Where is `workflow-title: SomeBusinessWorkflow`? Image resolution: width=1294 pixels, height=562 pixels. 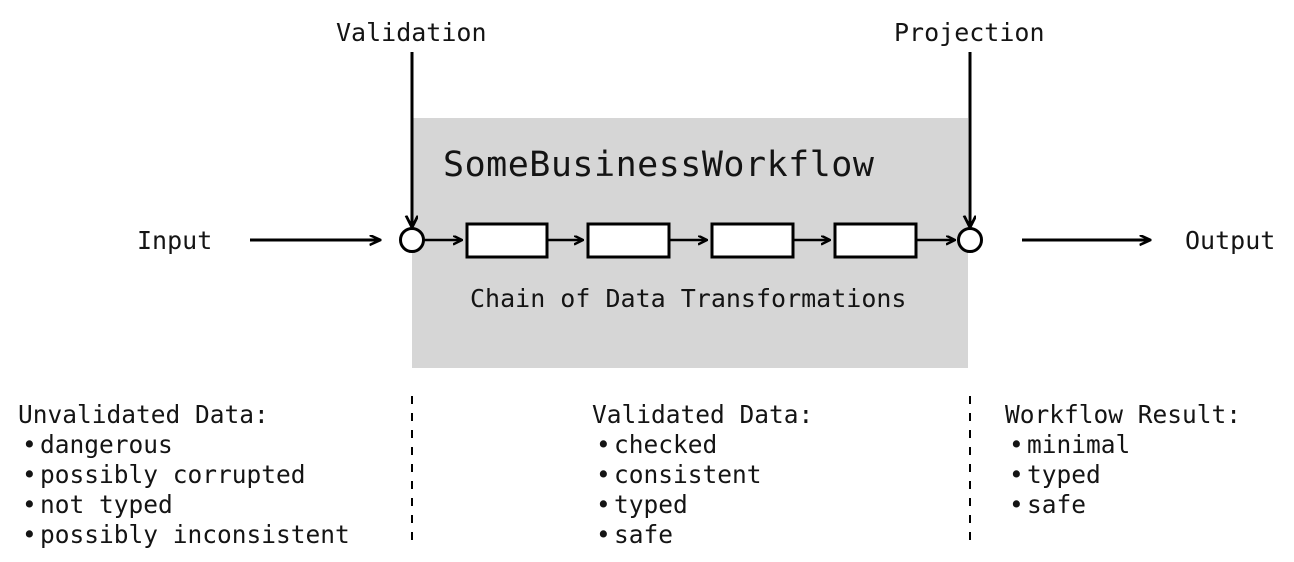
workflow-title: SomeBusinessWorkflow is located at coordinates (659, 165).